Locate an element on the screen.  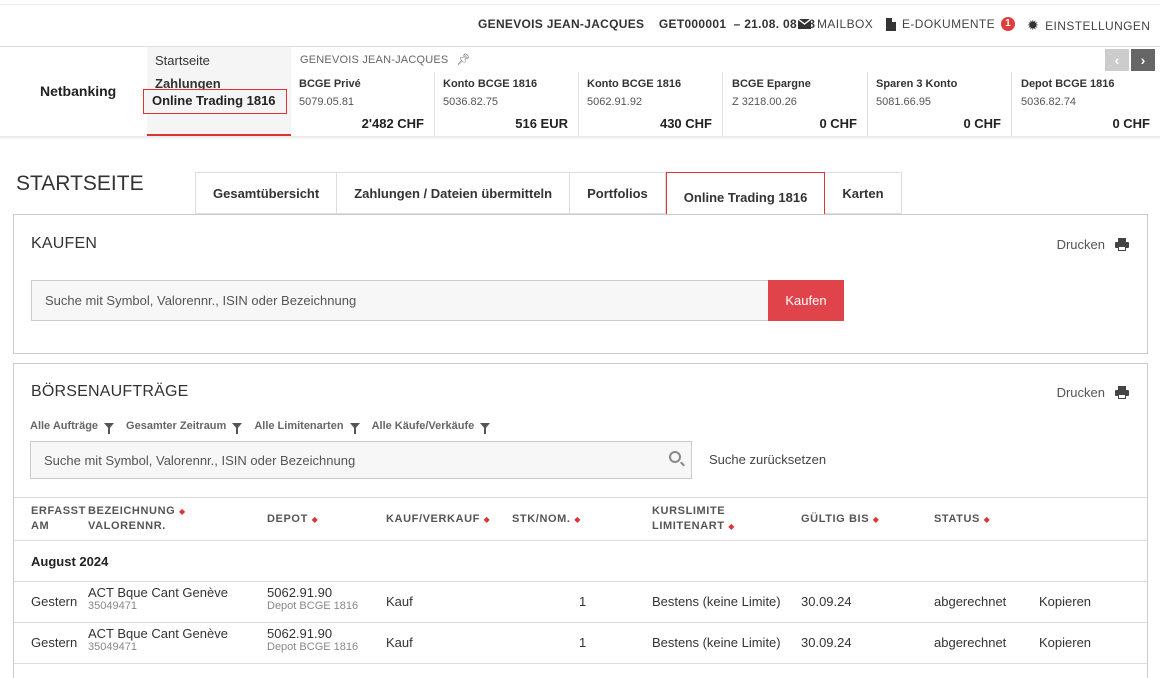
account-card: BCGE Privé 5079.05.81 2'482 CHF is located at coordinates (363, 104).